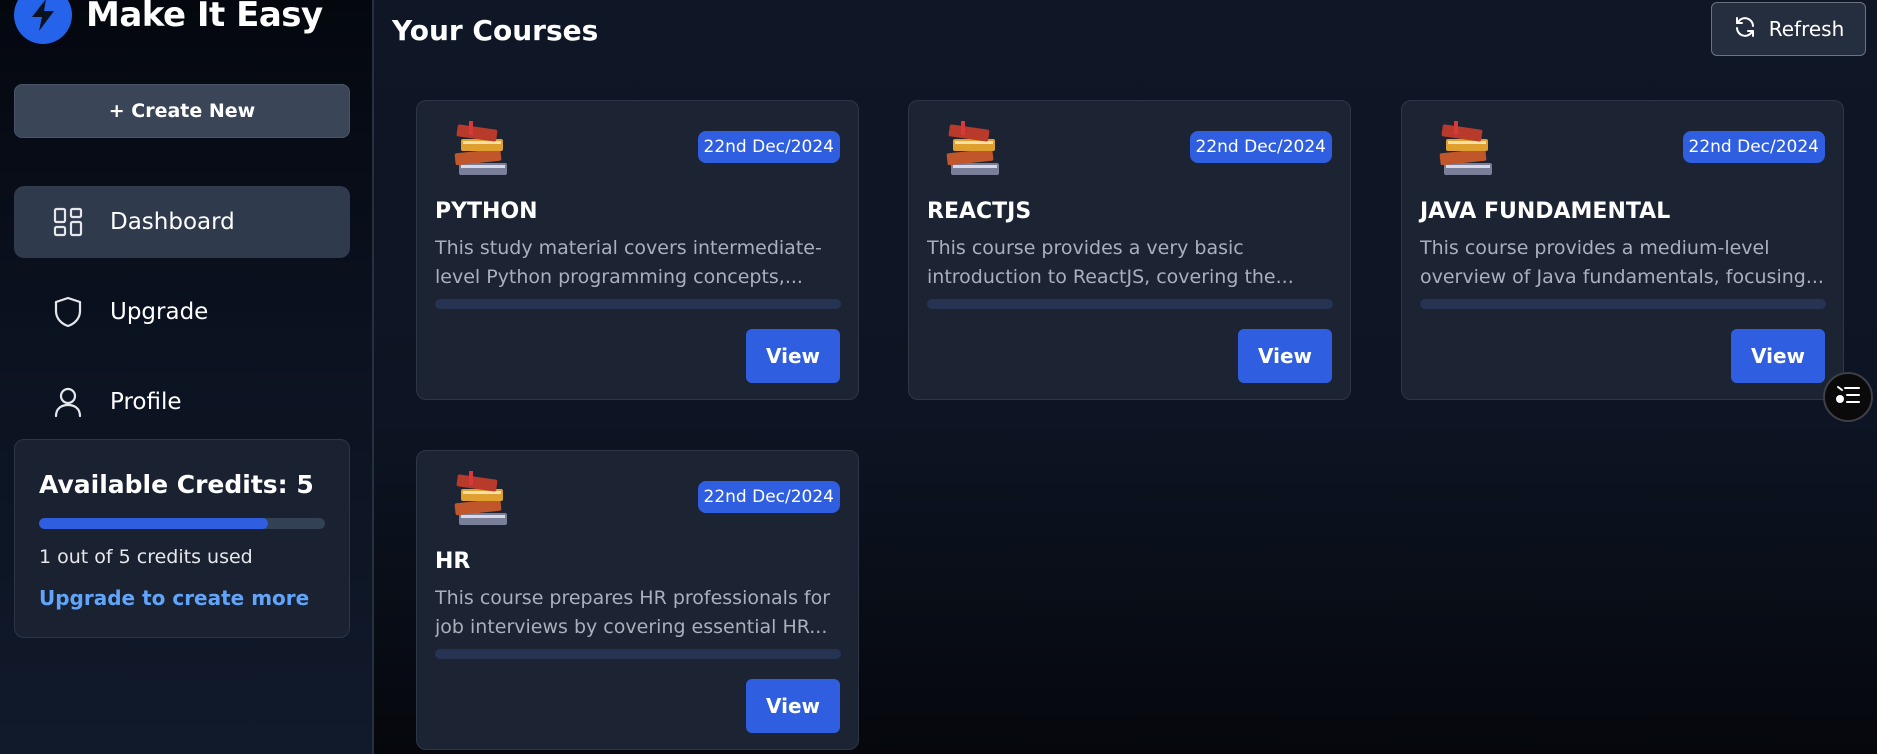  What do you see at coordinates (979, 211) in the screenshot?
I see `course-title: REACTJS` at bounding box center [979, 211].